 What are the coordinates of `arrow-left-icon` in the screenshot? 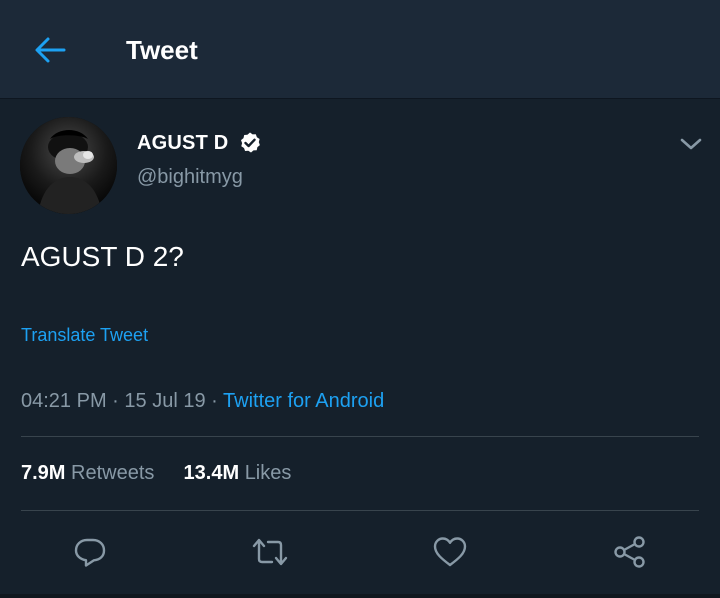 It's located at (50, 50).